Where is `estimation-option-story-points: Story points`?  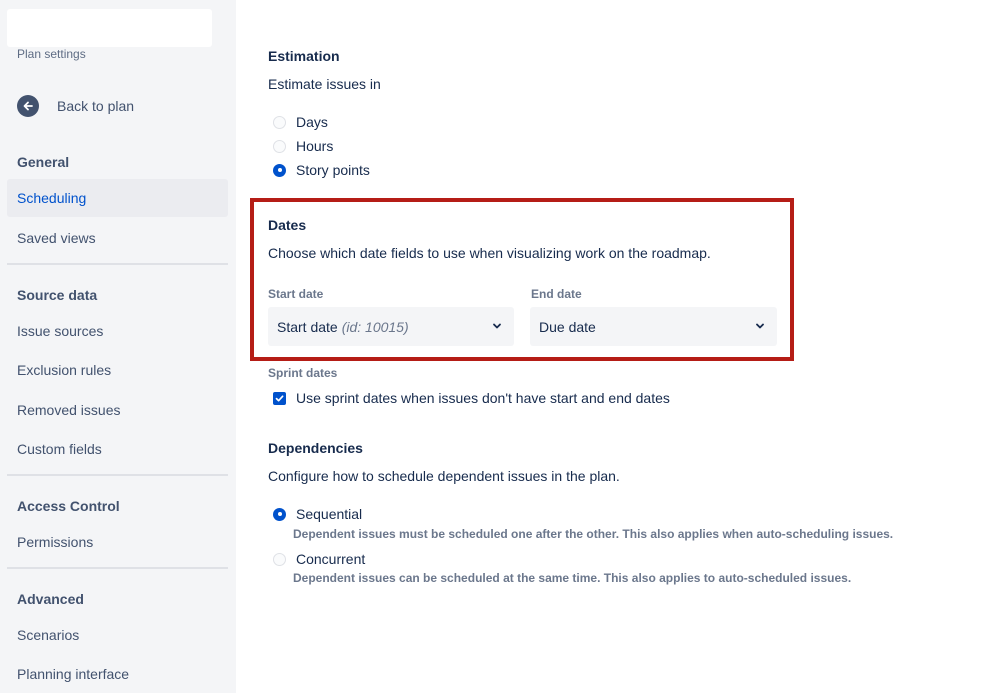
estimation-option-story-points: Story points is located at coordinates (321, 170).